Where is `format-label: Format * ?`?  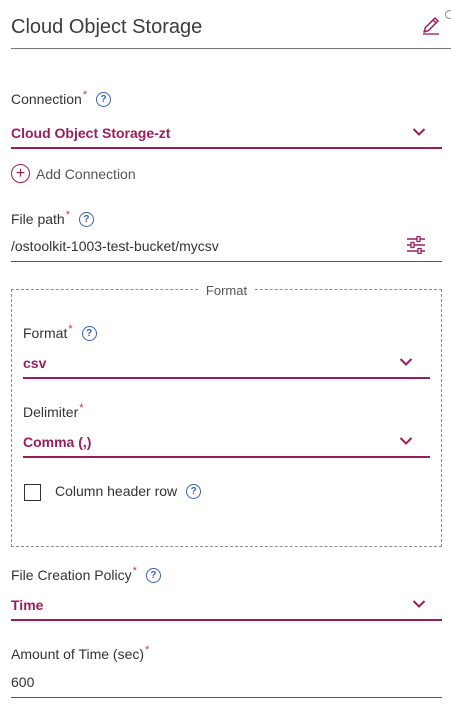 format-label: Format * ? is located at coordinates (60, 332).